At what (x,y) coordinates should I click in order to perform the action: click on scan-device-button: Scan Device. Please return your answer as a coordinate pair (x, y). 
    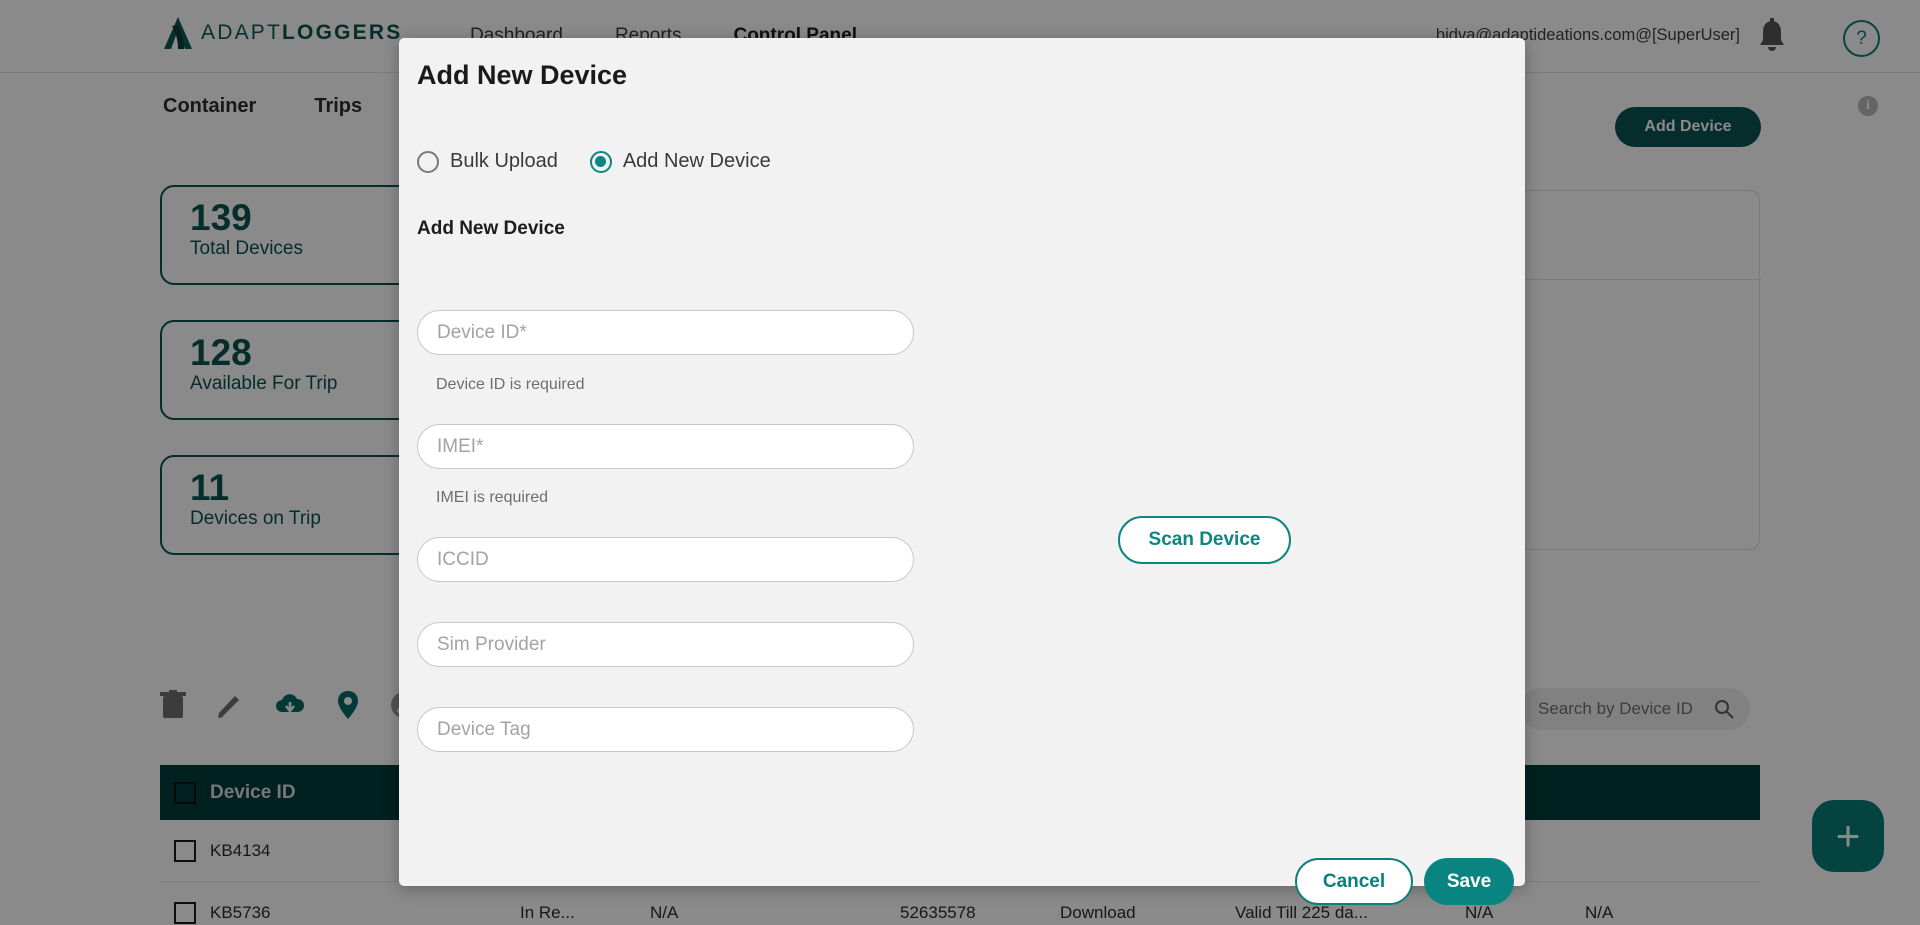
    Looking at the image, I should click on (1204, 540).